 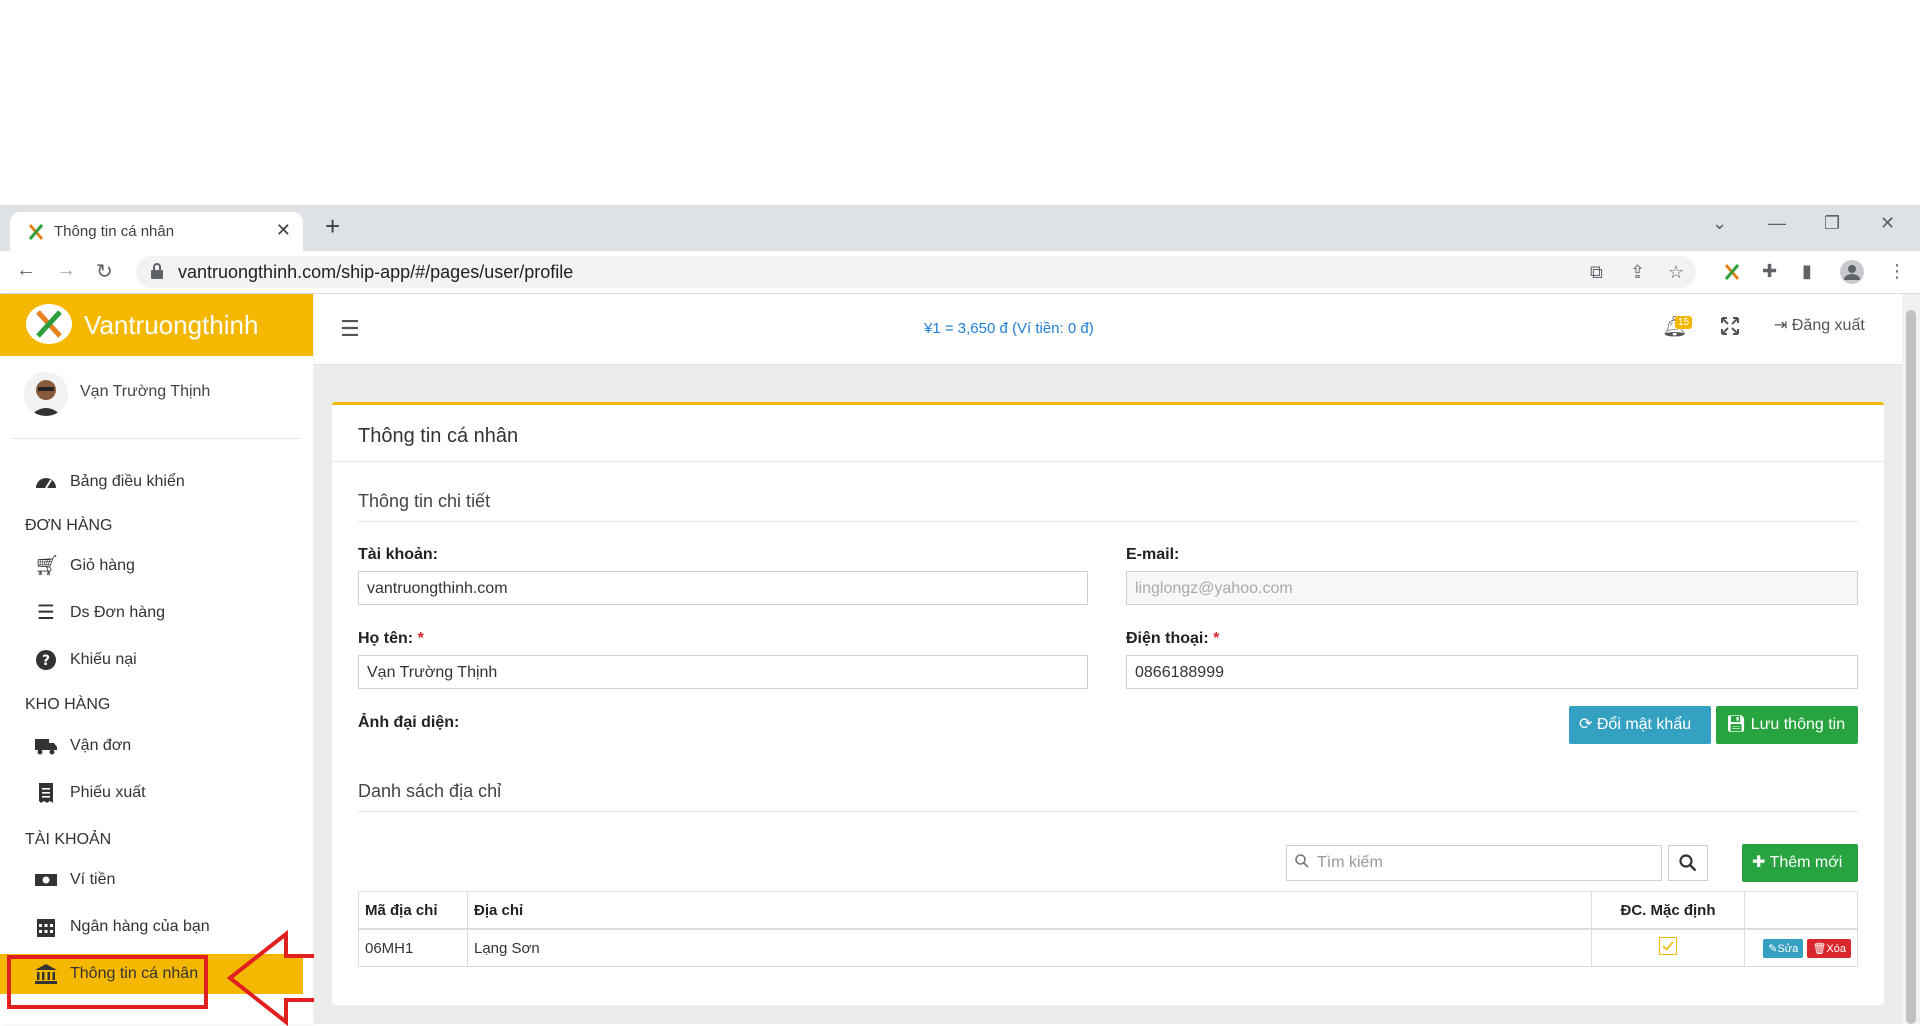 I want to click on fullscreen-icon, so click(x=1730, y=326).